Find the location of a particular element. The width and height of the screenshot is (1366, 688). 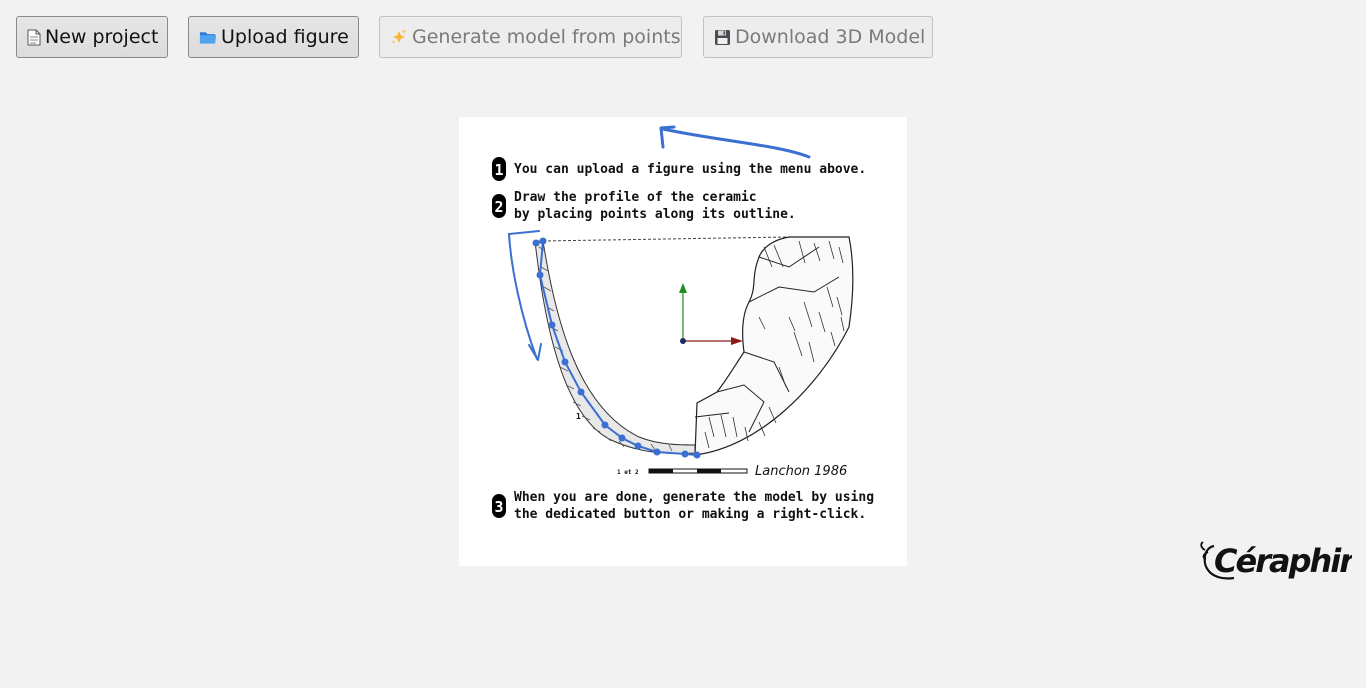

step-1-badge: 1 is located at coordinates (499, 169).